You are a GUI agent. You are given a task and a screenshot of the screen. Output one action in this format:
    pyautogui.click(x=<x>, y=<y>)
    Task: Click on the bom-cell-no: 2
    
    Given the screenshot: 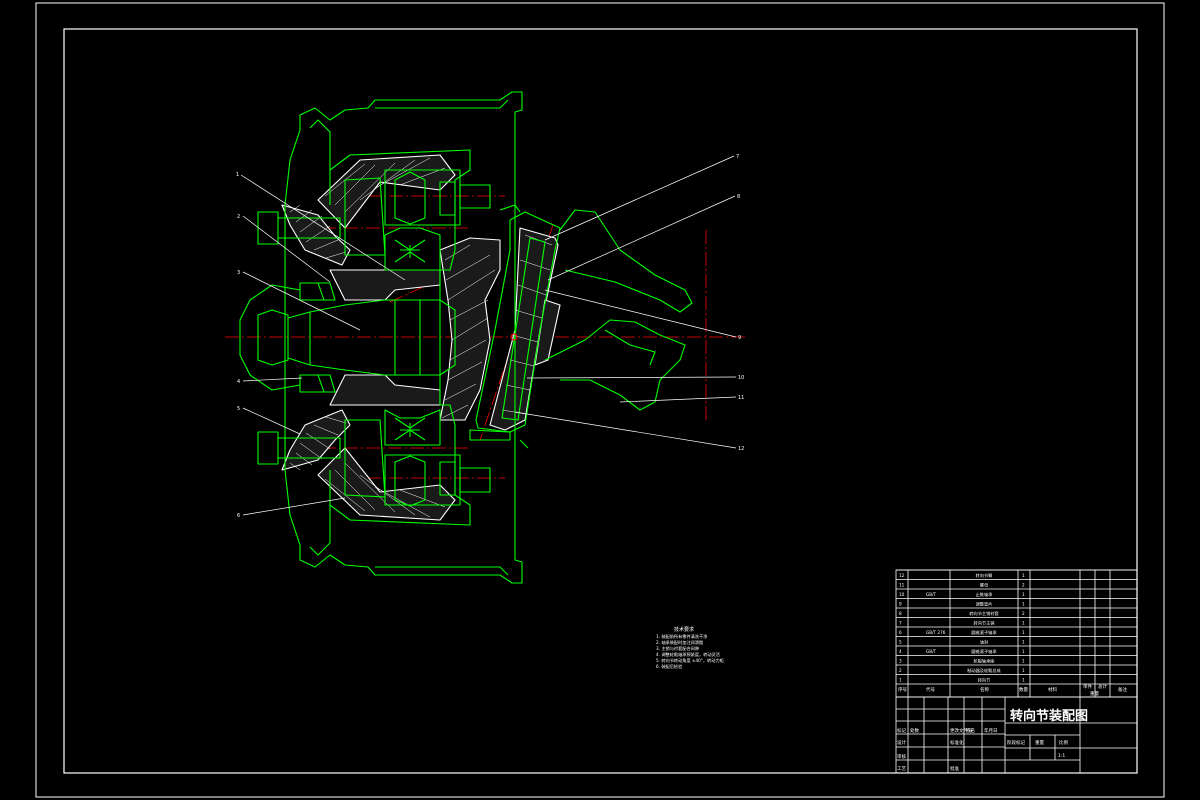 What is the action you would take?
    pyautogui.click(x=900, y=670)
    